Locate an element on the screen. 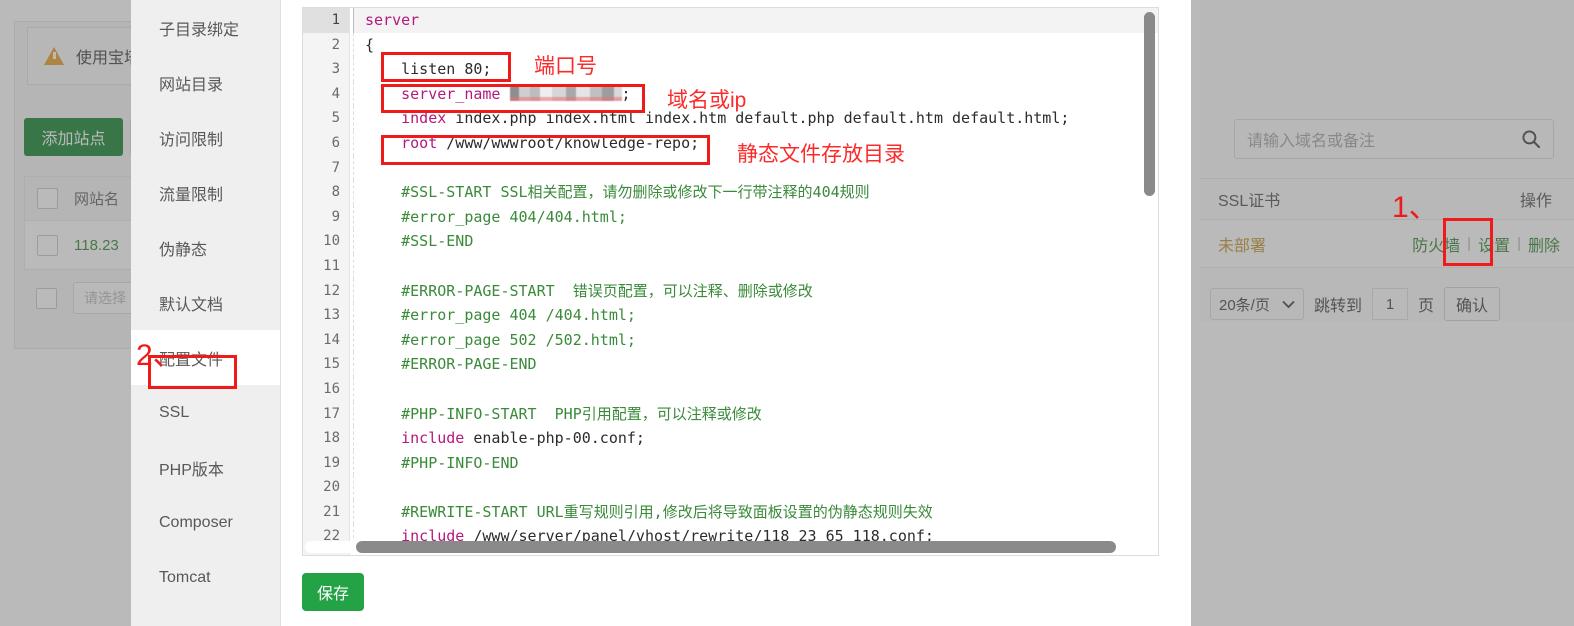 This screenshot has width=1574, height=626. add-site-button: 添加站点 is located at coordinates (73, 137).